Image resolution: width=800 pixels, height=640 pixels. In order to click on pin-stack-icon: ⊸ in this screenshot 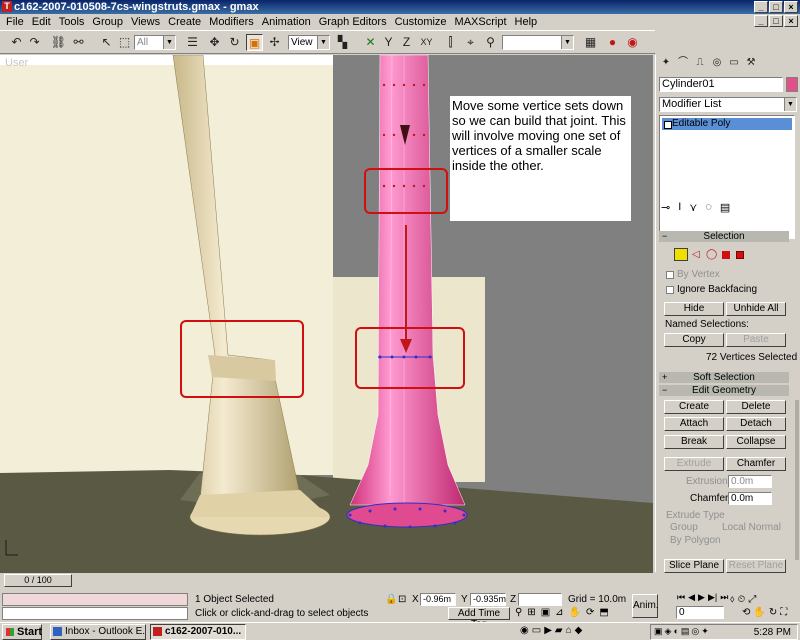, I will do `click(665, 207)`.